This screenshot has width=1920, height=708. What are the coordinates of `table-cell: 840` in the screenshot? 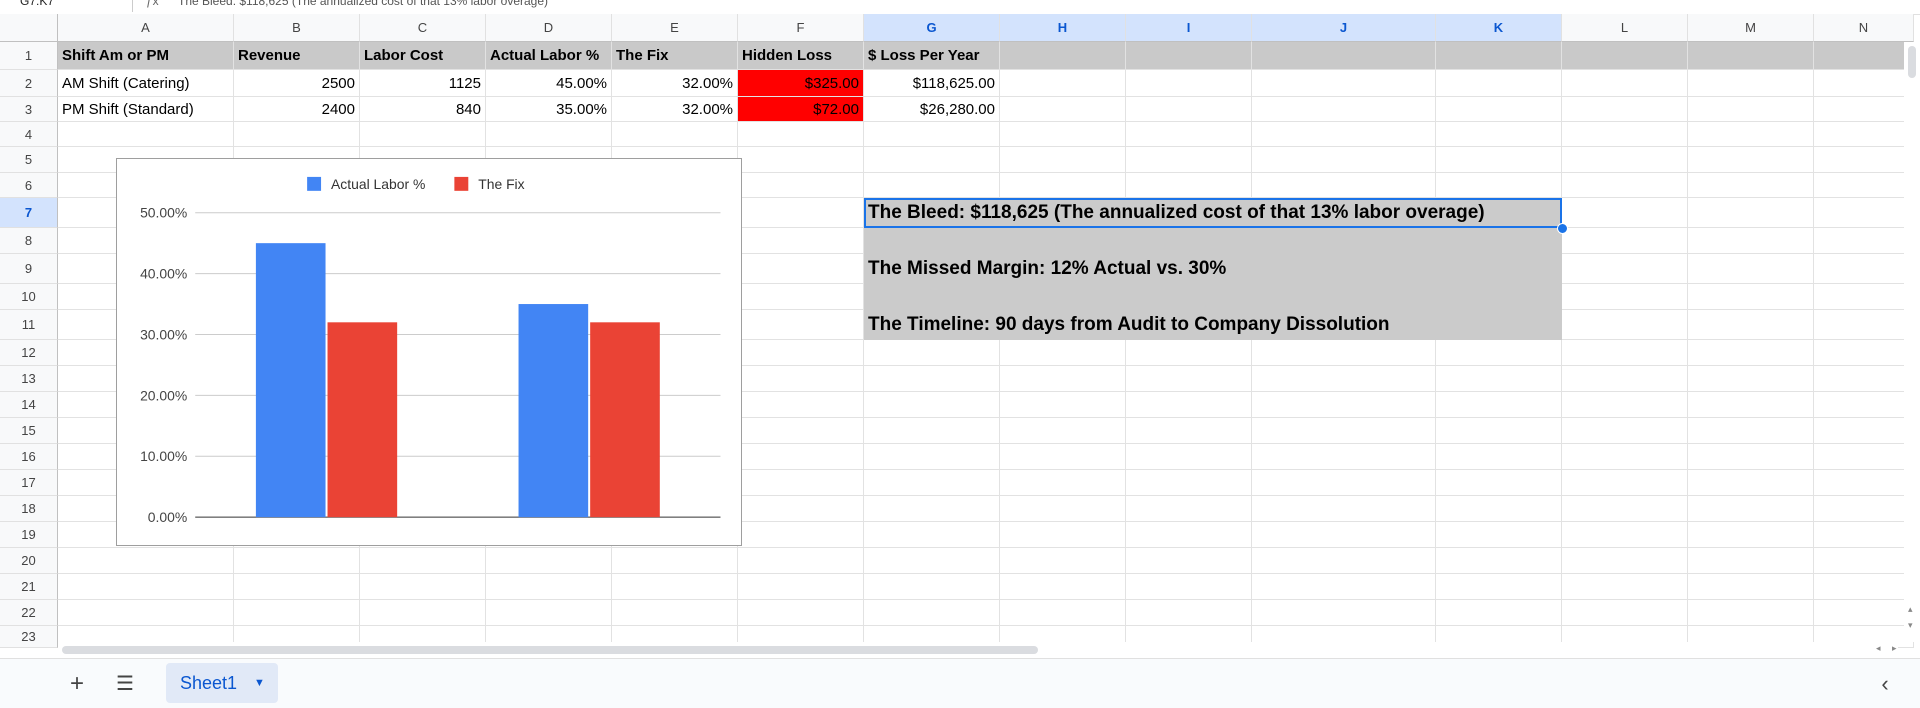 It's located at (423, 109).